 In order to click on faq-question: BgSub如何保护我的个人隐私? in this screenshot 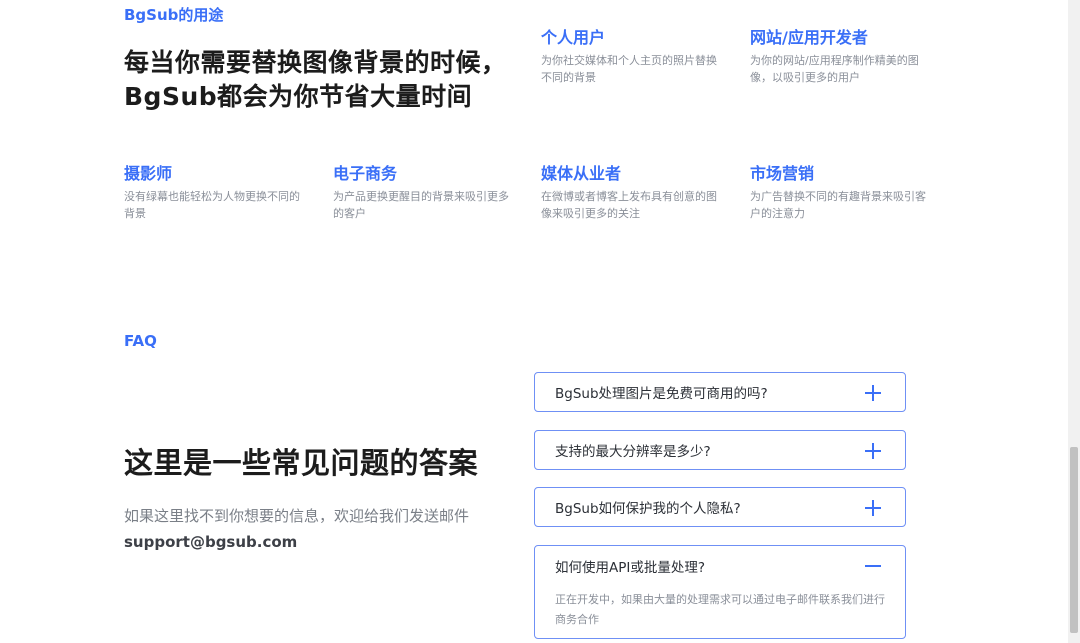, I will do `click(648, 507)`.